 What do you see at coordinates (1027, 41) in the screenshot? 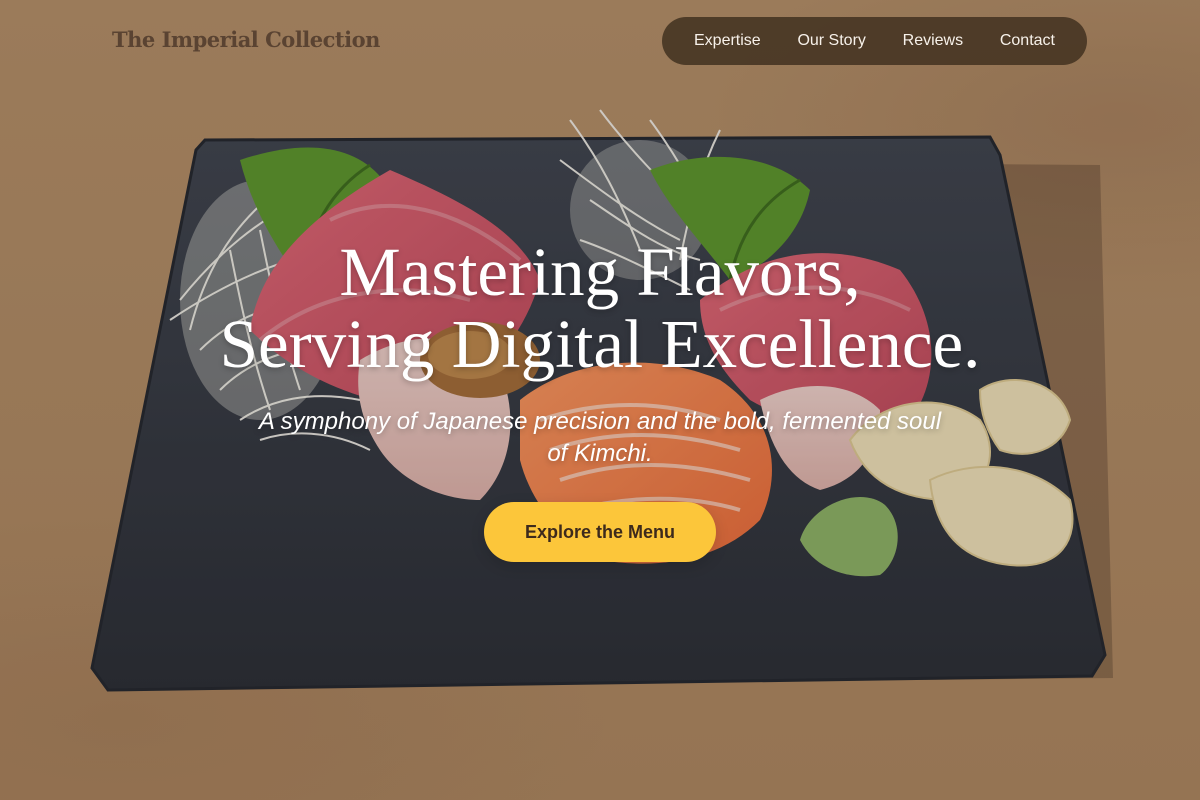
I see `nav-link-contact: Contact` at bounding box center [1027, 41].